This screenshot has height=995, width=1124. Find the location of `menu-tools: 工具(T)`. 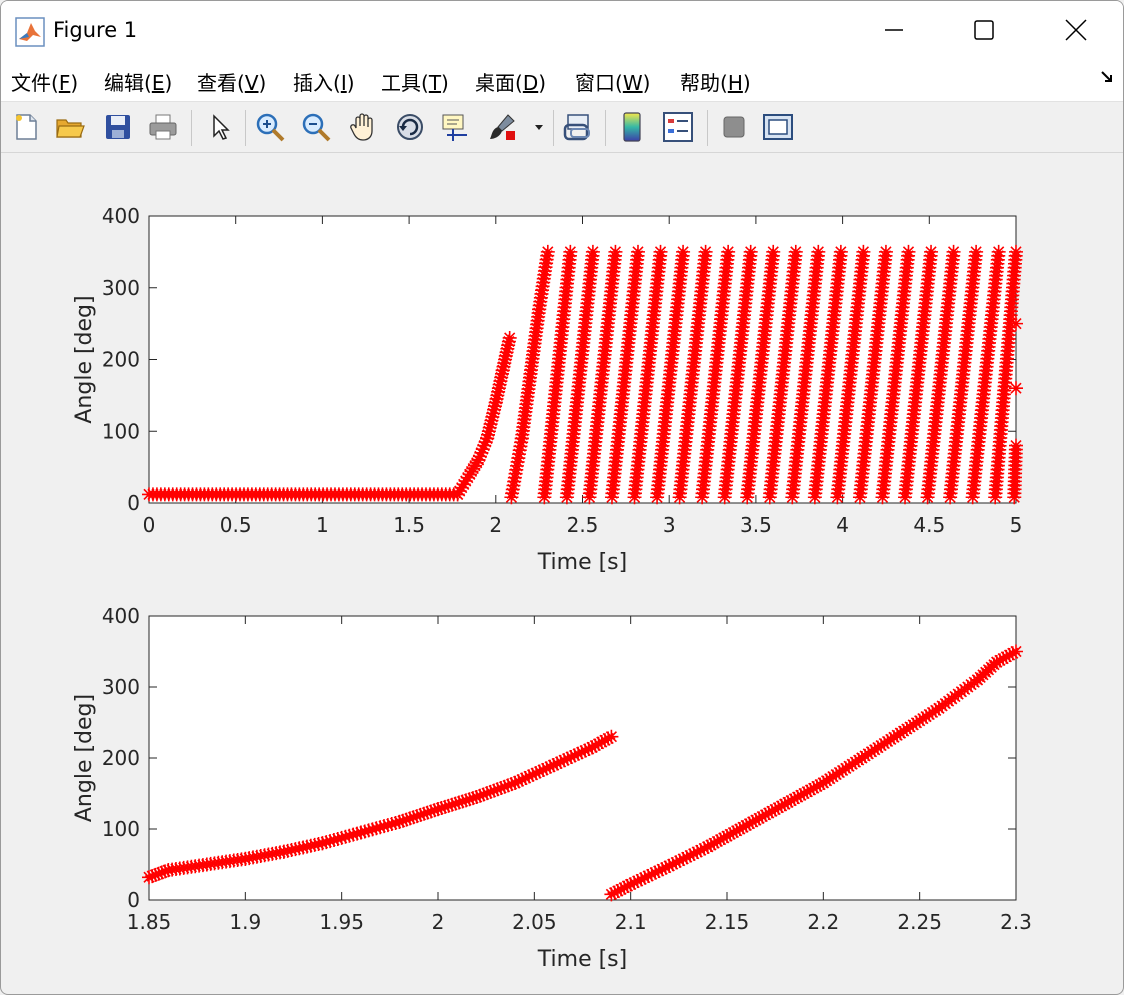

menu-tools: 工具(T) is located at coordinates (415, 81).